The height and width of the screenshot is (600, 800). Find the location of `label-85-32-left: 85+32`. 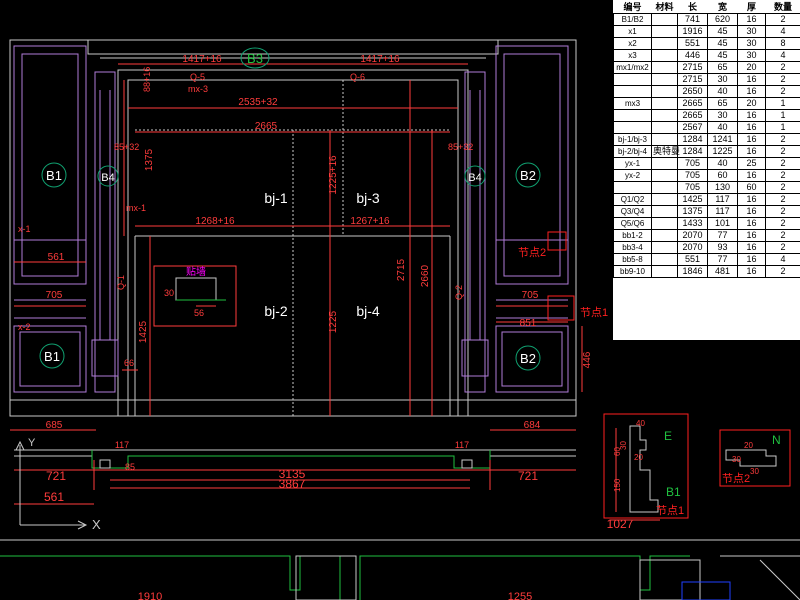

label-85-32-left: 85+32 is located at coordinates (126, 147).